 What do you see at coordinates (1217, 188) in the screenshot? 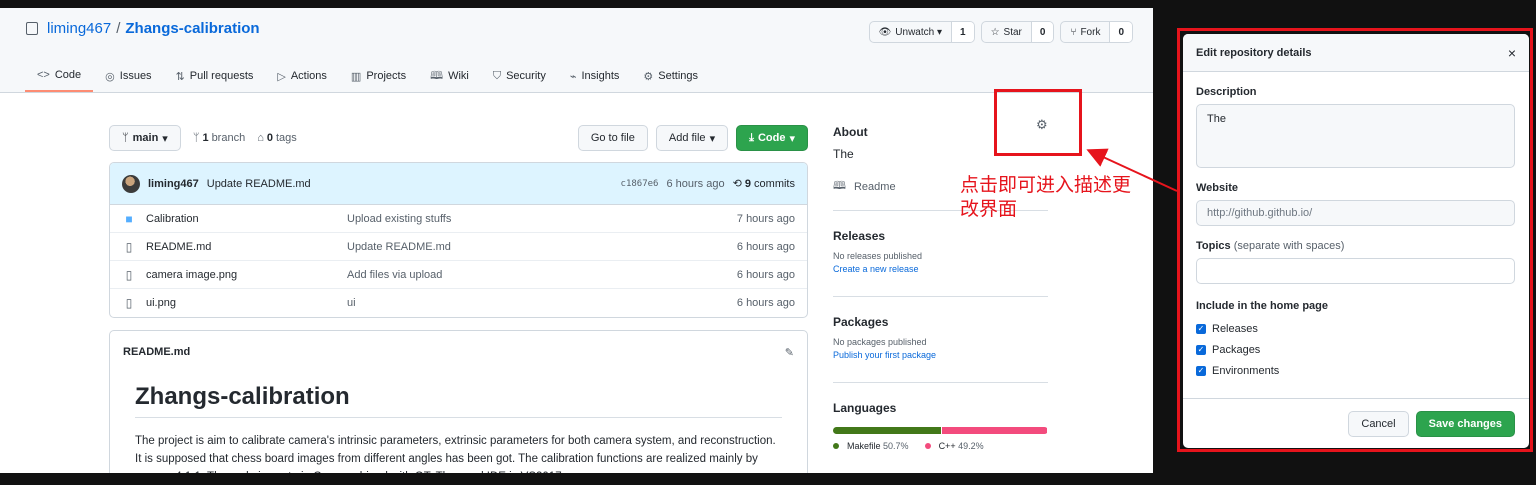
I see `website-label: Website` at bounding box center [1217, 188].